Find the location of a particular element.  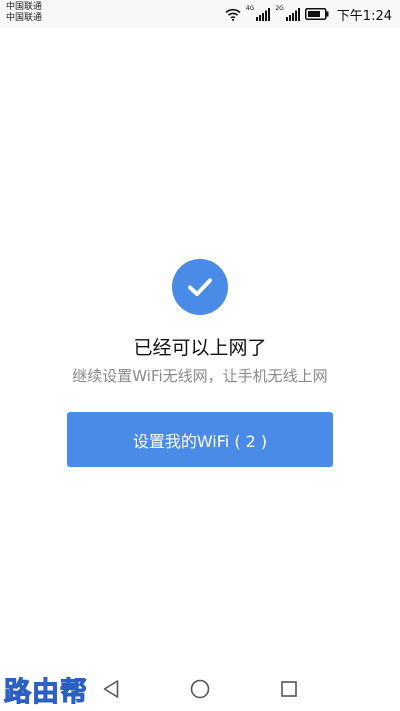

setup-wifi-button-label: 设置我的WiFi ( 2 ) is located at coordinates (200, 441).